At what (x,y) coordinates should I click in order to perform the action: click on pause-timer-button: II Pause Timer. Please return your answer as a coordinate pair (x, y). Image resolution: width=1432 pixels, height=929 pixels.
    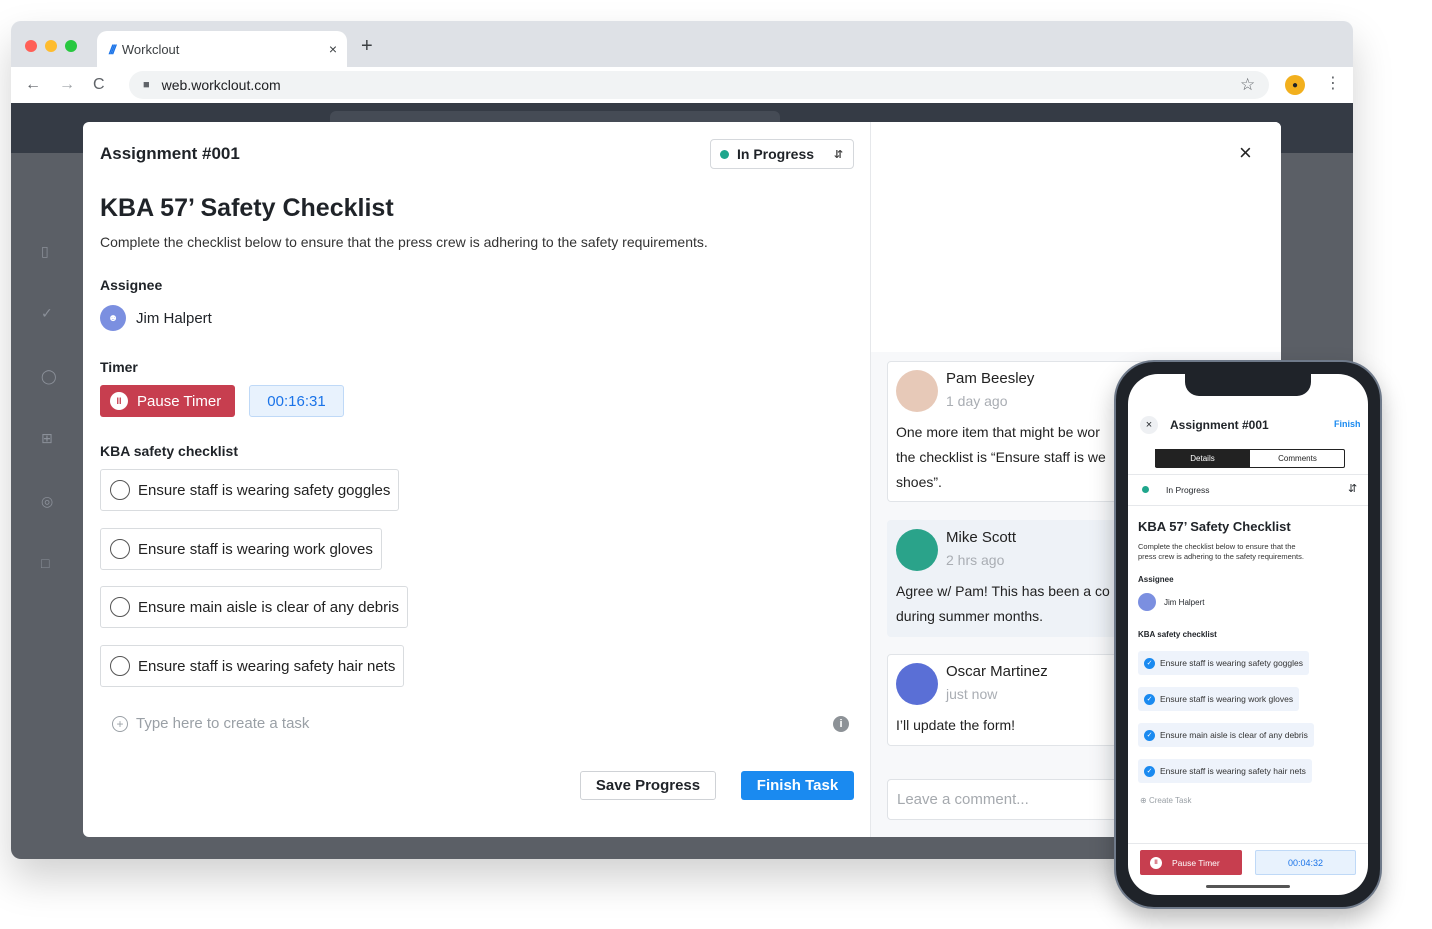
    Looking at the image, I should click on (167, 401).